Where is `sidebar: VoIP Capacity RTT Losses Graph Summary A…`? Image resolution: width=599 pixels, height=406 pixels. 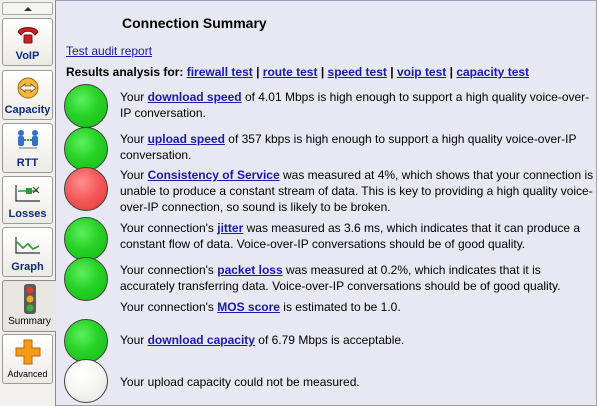 sidebar: VoIP Capacity RTT Losses Graph Summary A… is located at coordinates (28, 203).